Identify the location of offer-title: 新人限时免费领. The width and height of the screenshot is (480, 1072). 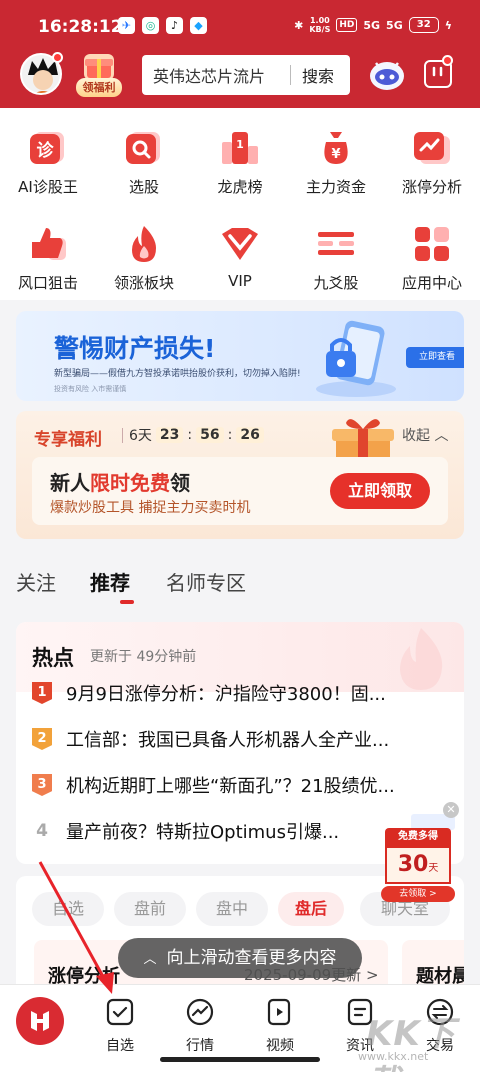
(120, 483).